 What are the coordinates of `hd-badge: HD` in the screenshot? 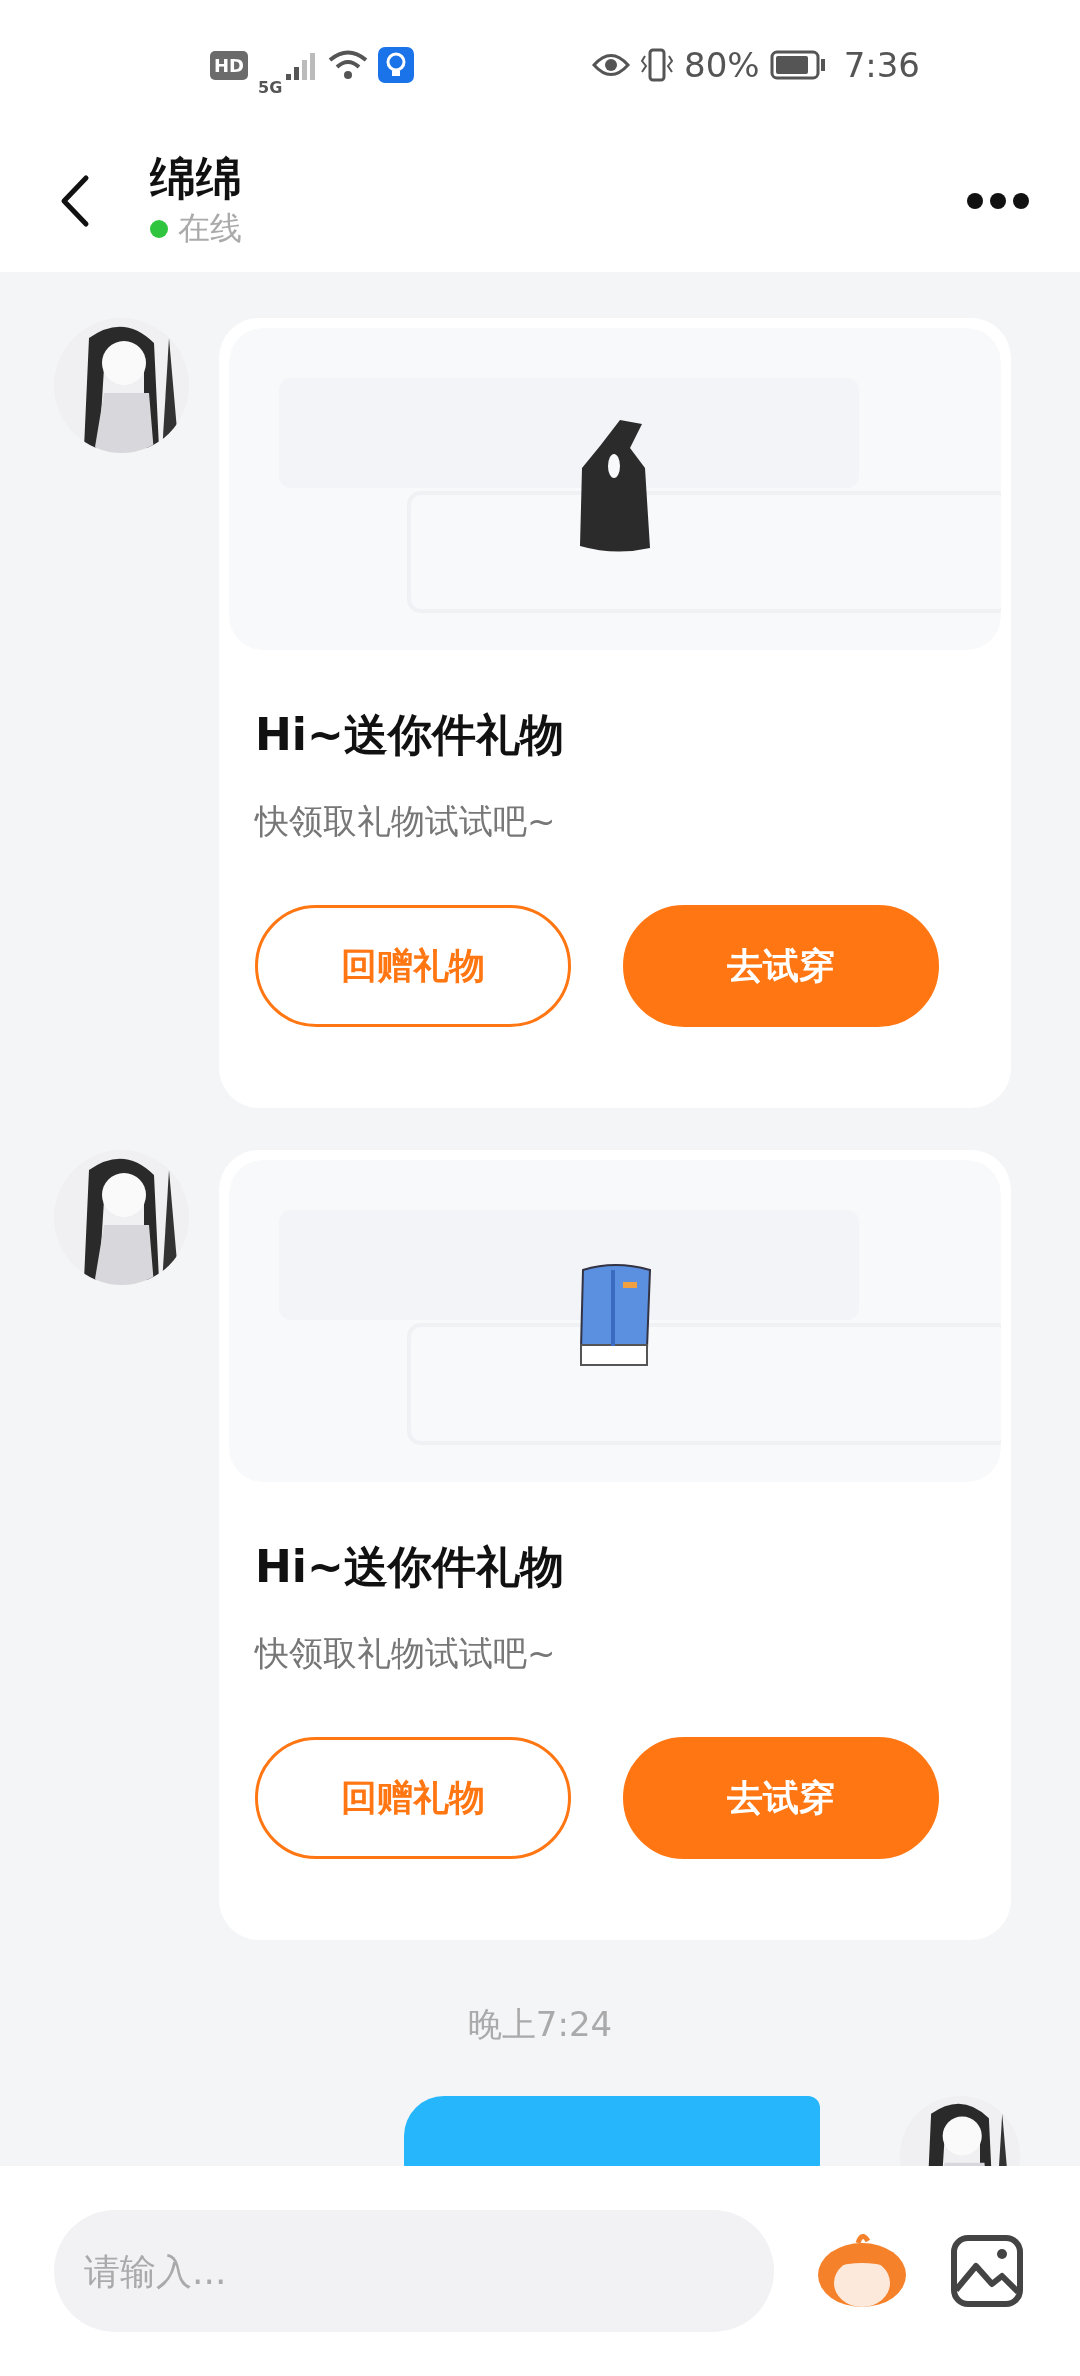 It's located at (229, 65).